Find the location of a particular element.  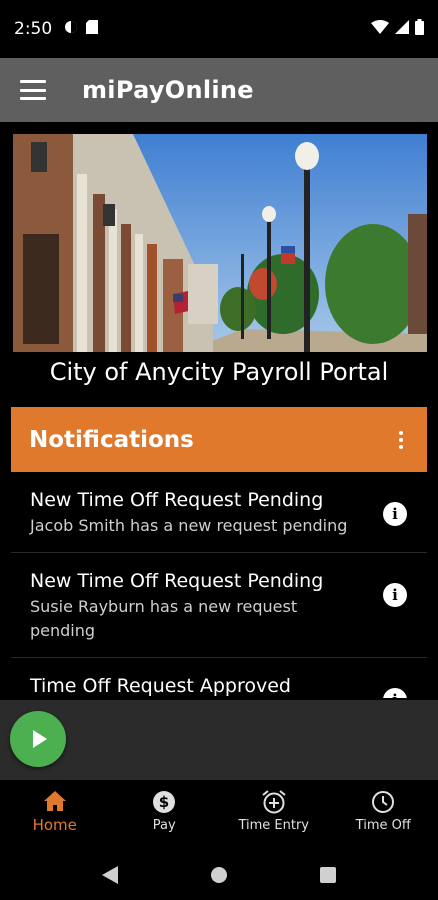

home-icon is located at coordinates (54, 801).